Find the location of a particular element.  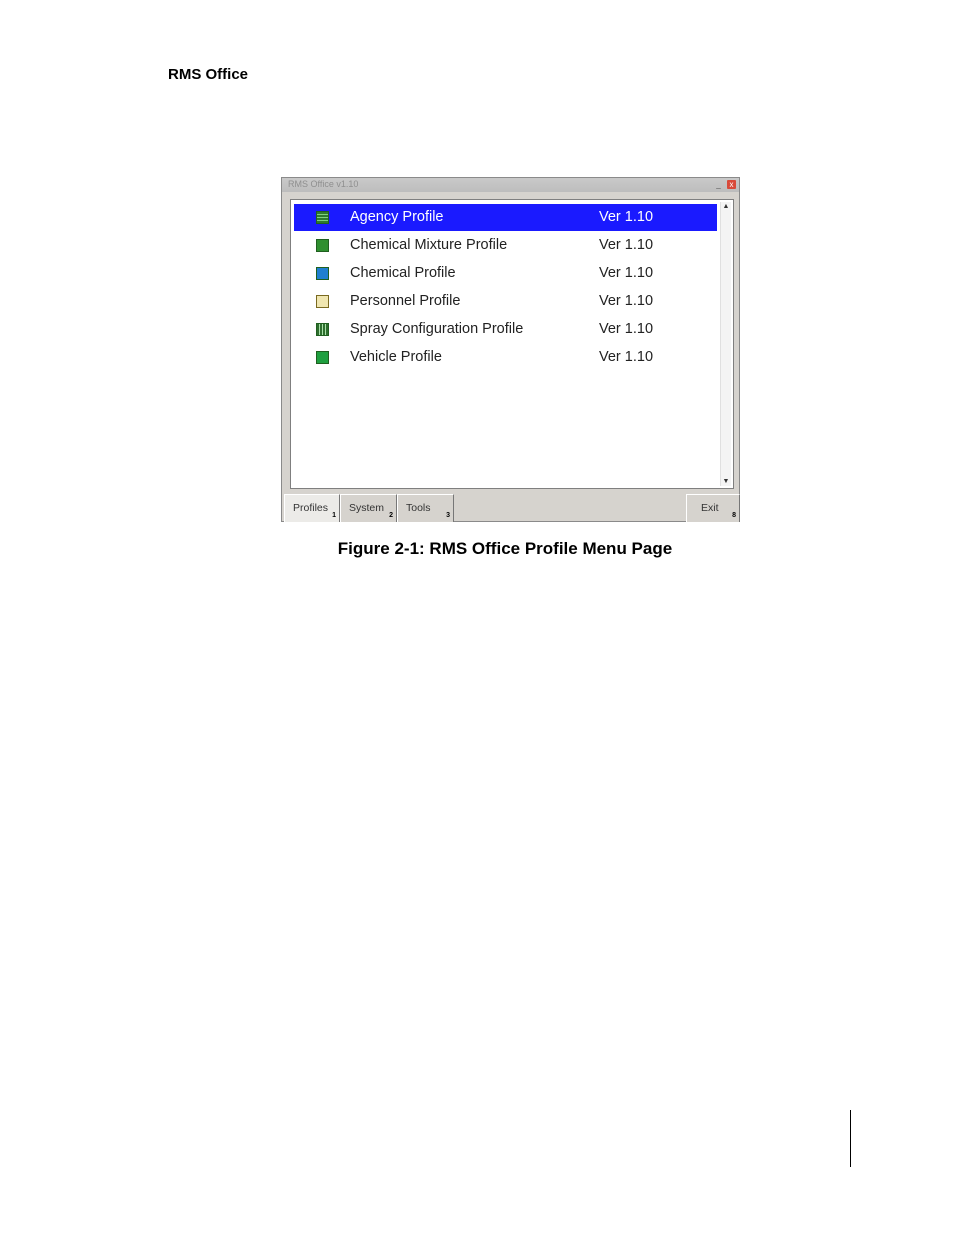

exit-shortcut-number: 8 is located at coordinates (734, 515).